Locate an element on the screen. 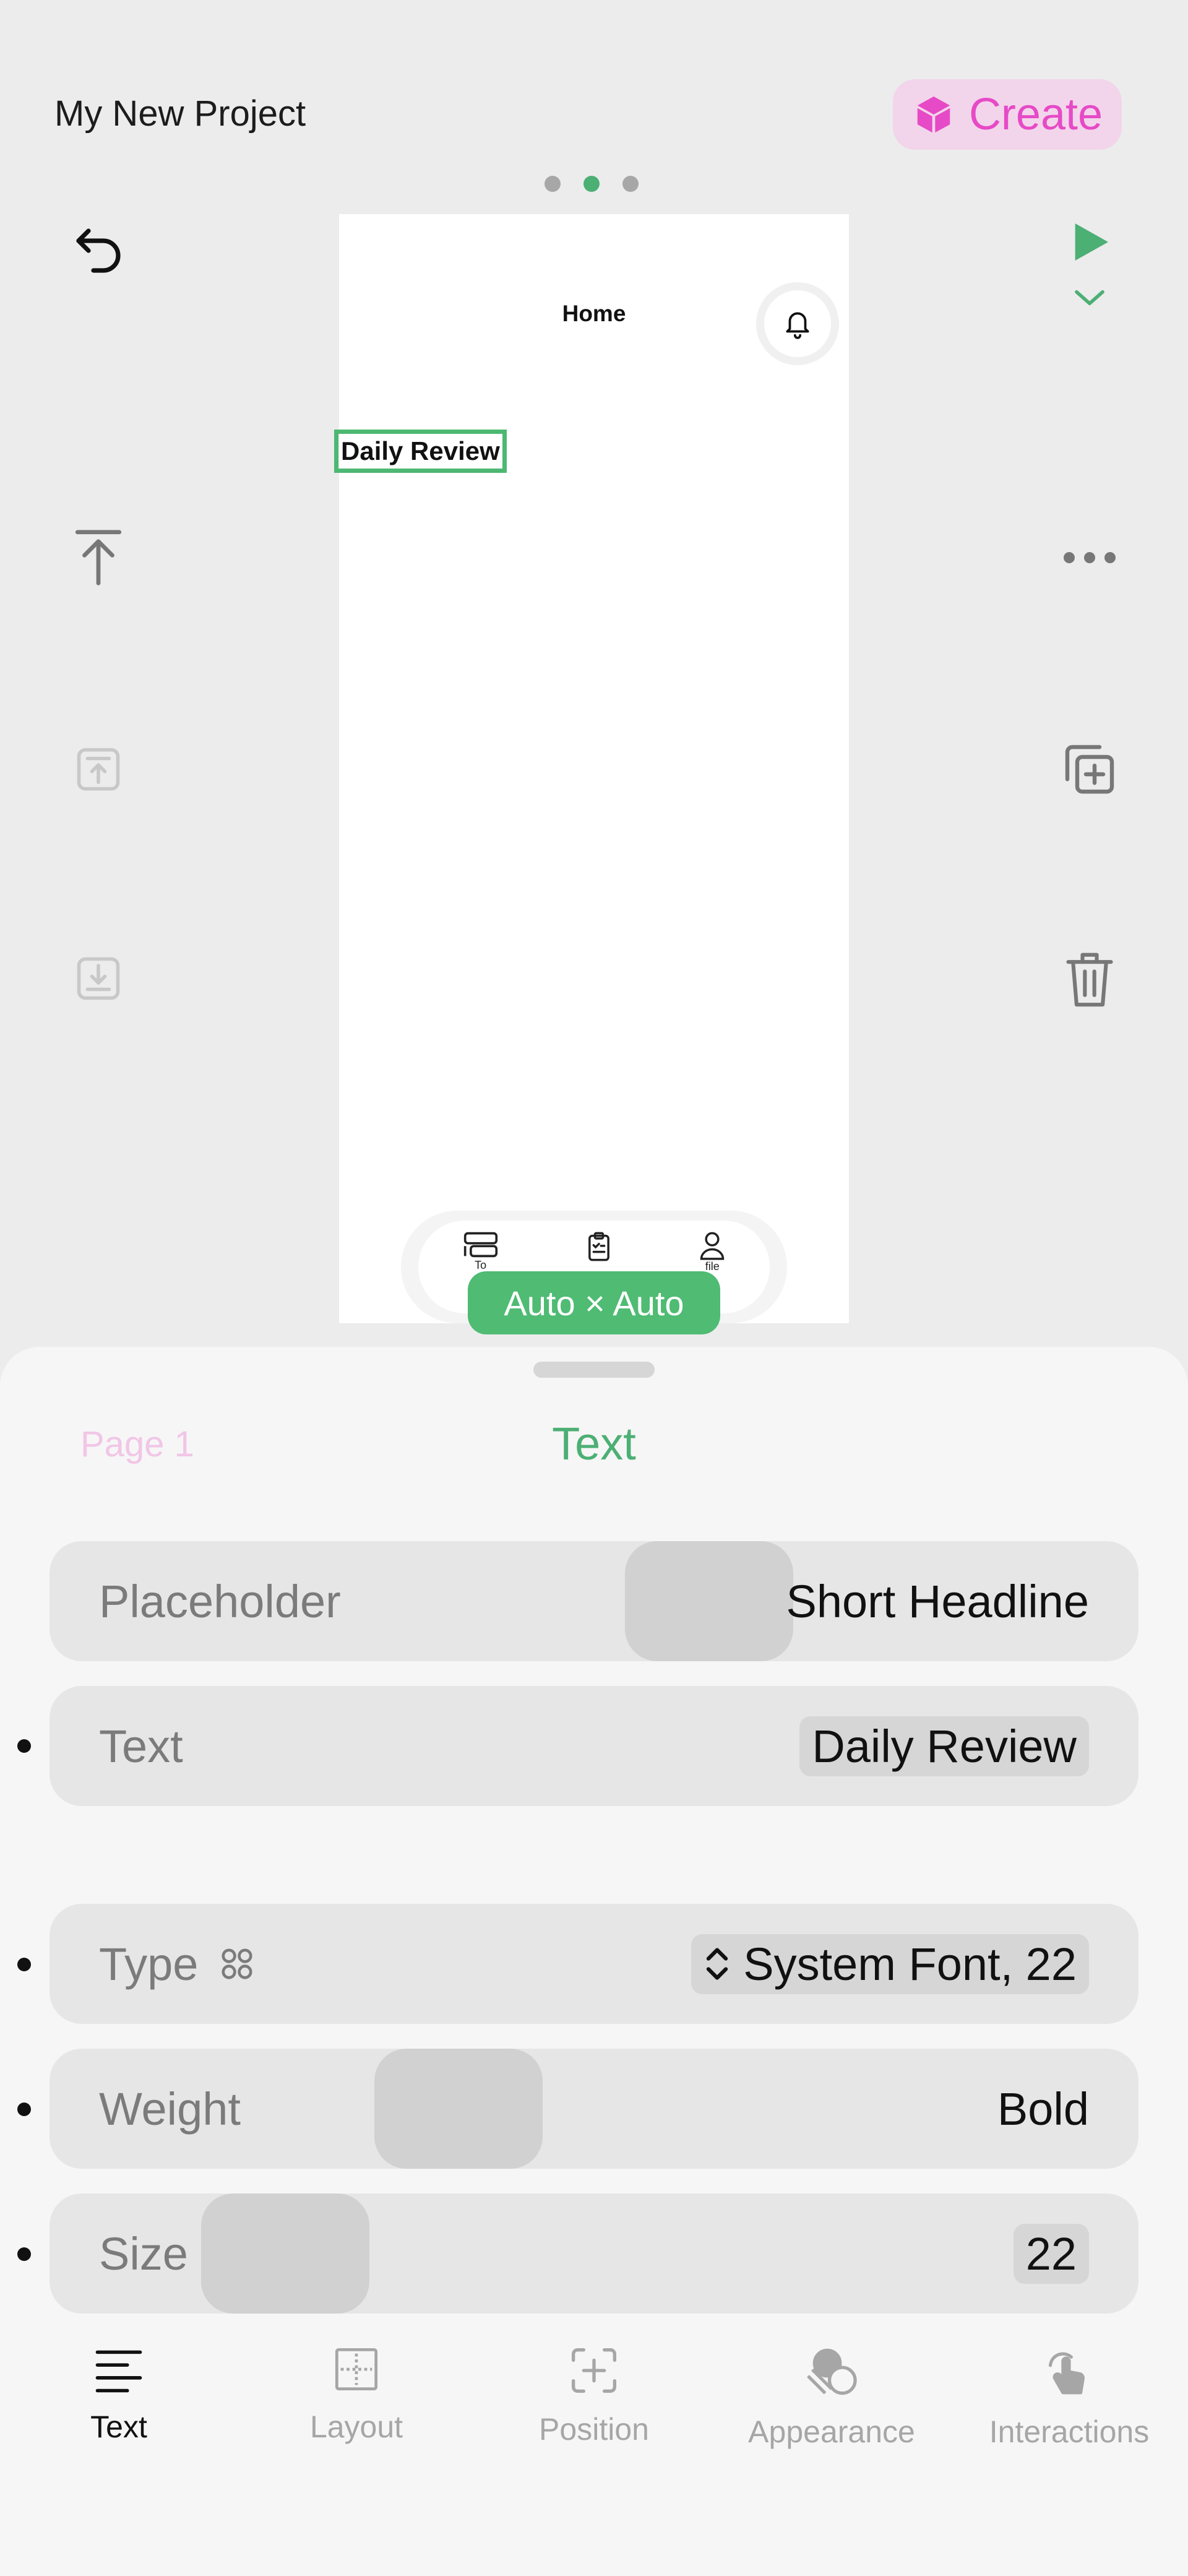  more-dots-icon is located at coordinates (1090, 557).